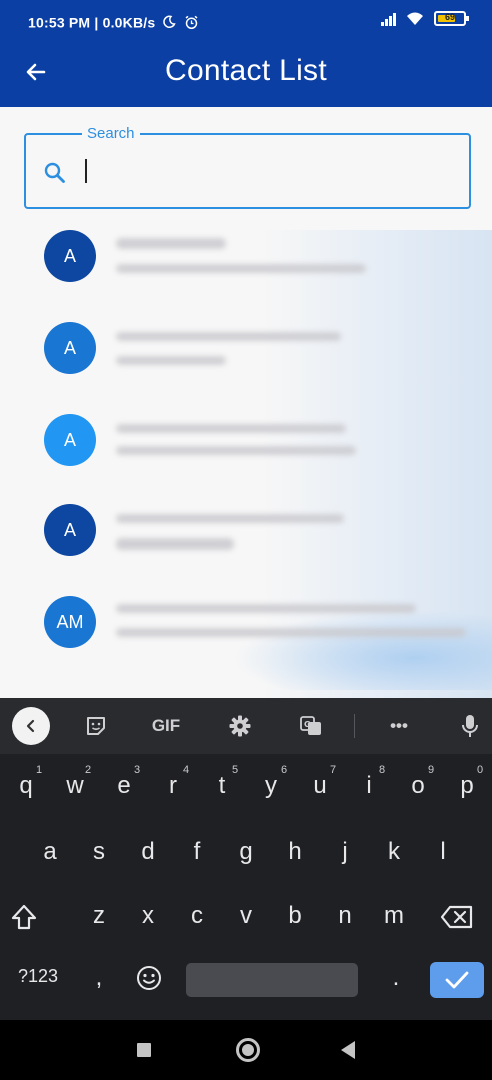 This screenshot has width=492, height=1080. I want to click on home-button, so click(248, 1050).